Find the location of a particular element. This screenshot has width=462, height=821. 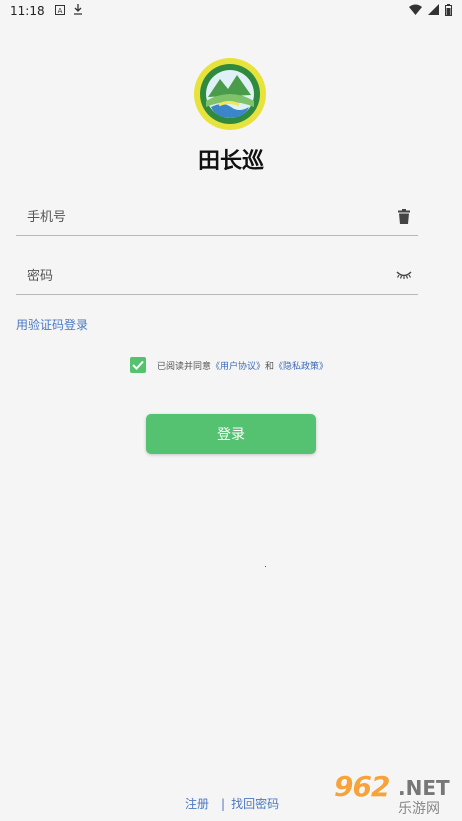

a-icon: A is located at coordinates (59, 11).